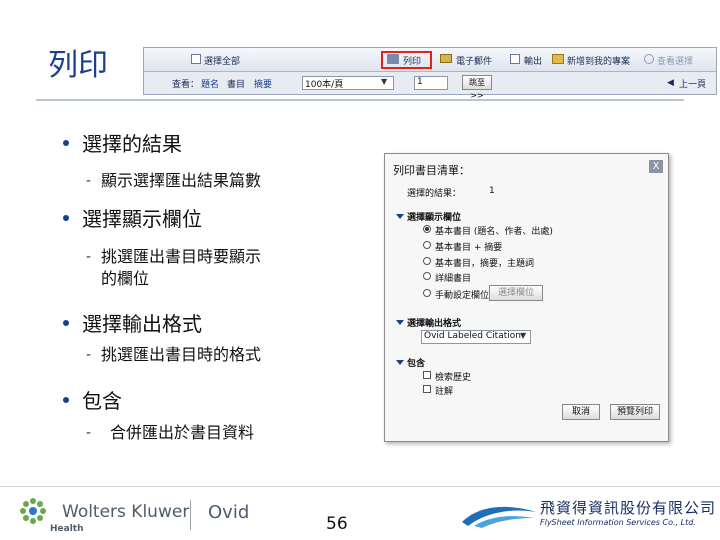 The image size is (720, 540). I want to click on field-option-label: 基本書目，摘要，主題詞, so click(485, 264).